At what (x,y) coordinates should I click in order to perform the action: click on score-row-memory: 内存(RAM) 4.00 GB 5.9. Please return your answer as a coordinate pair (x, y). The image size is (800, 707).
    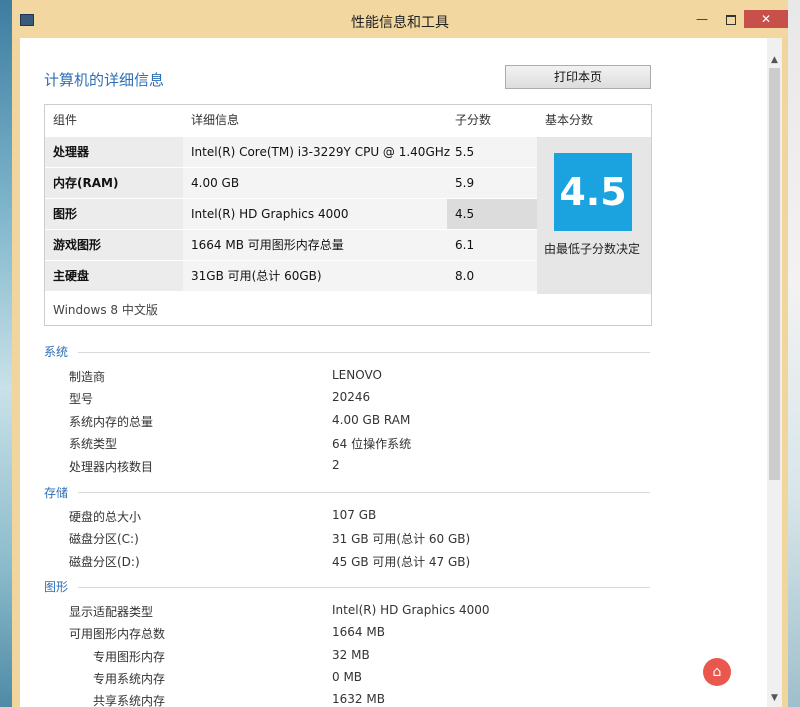
    Looking at the image, I should click on (291, 183).